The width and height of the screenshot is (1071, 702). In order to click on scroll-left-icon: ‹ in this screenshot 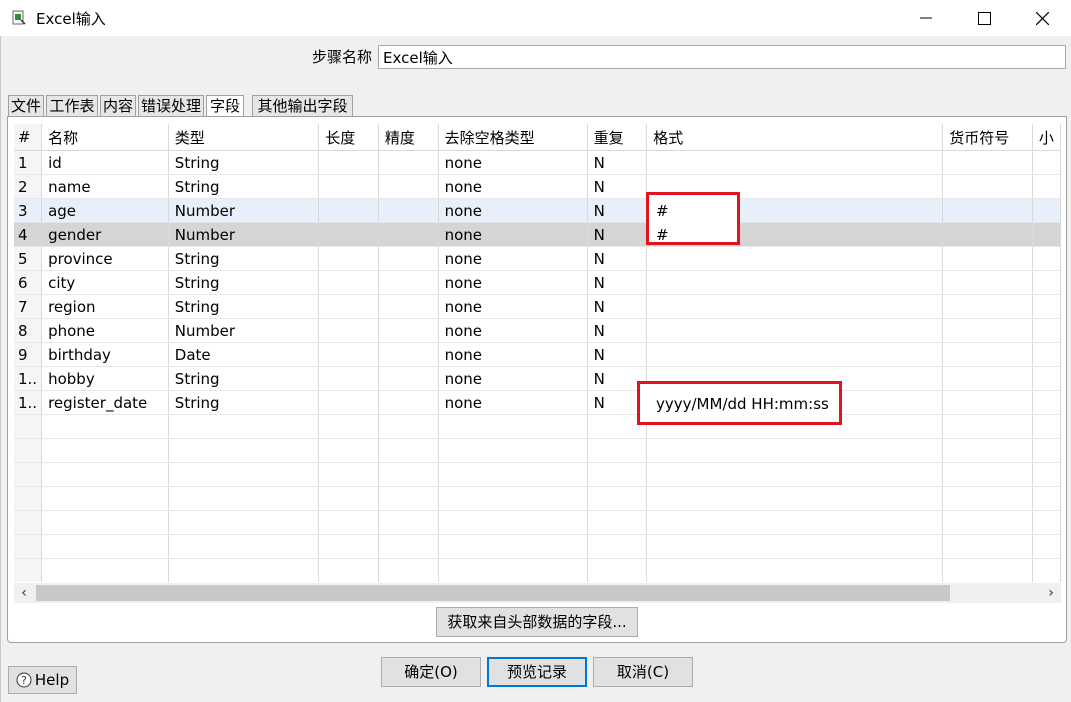, I will do `click(24, 593)`.